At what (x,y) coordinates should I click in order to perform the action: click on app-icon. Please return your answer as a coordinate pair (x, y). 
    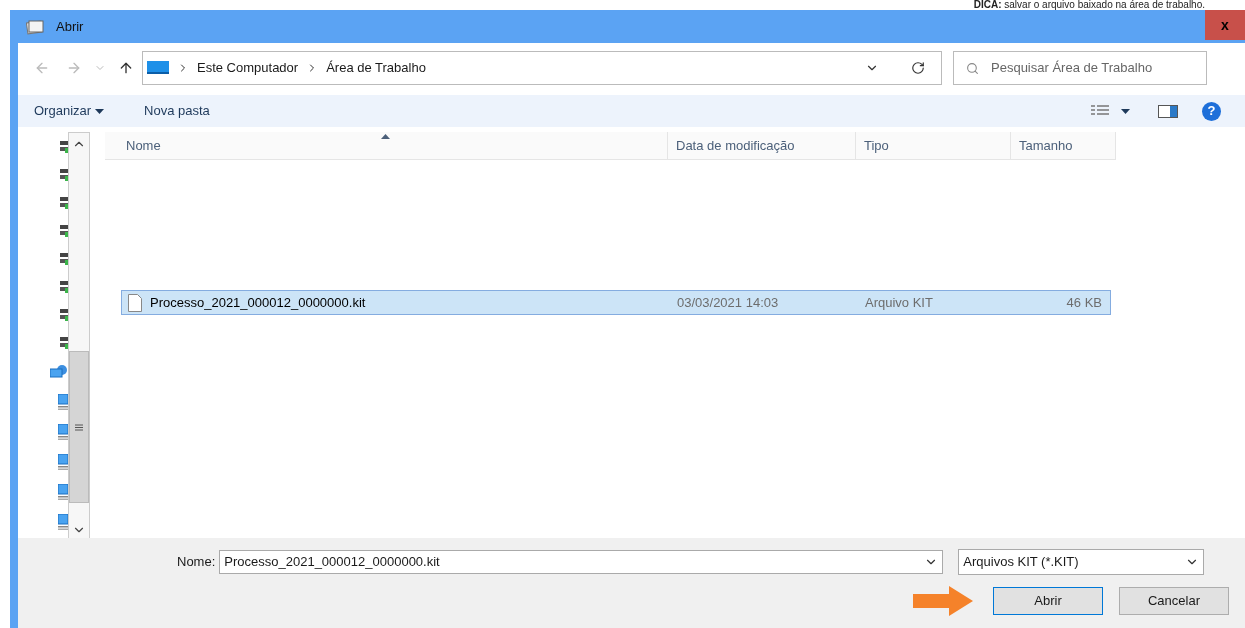
    Looking at the image, I should click on (35, 26).